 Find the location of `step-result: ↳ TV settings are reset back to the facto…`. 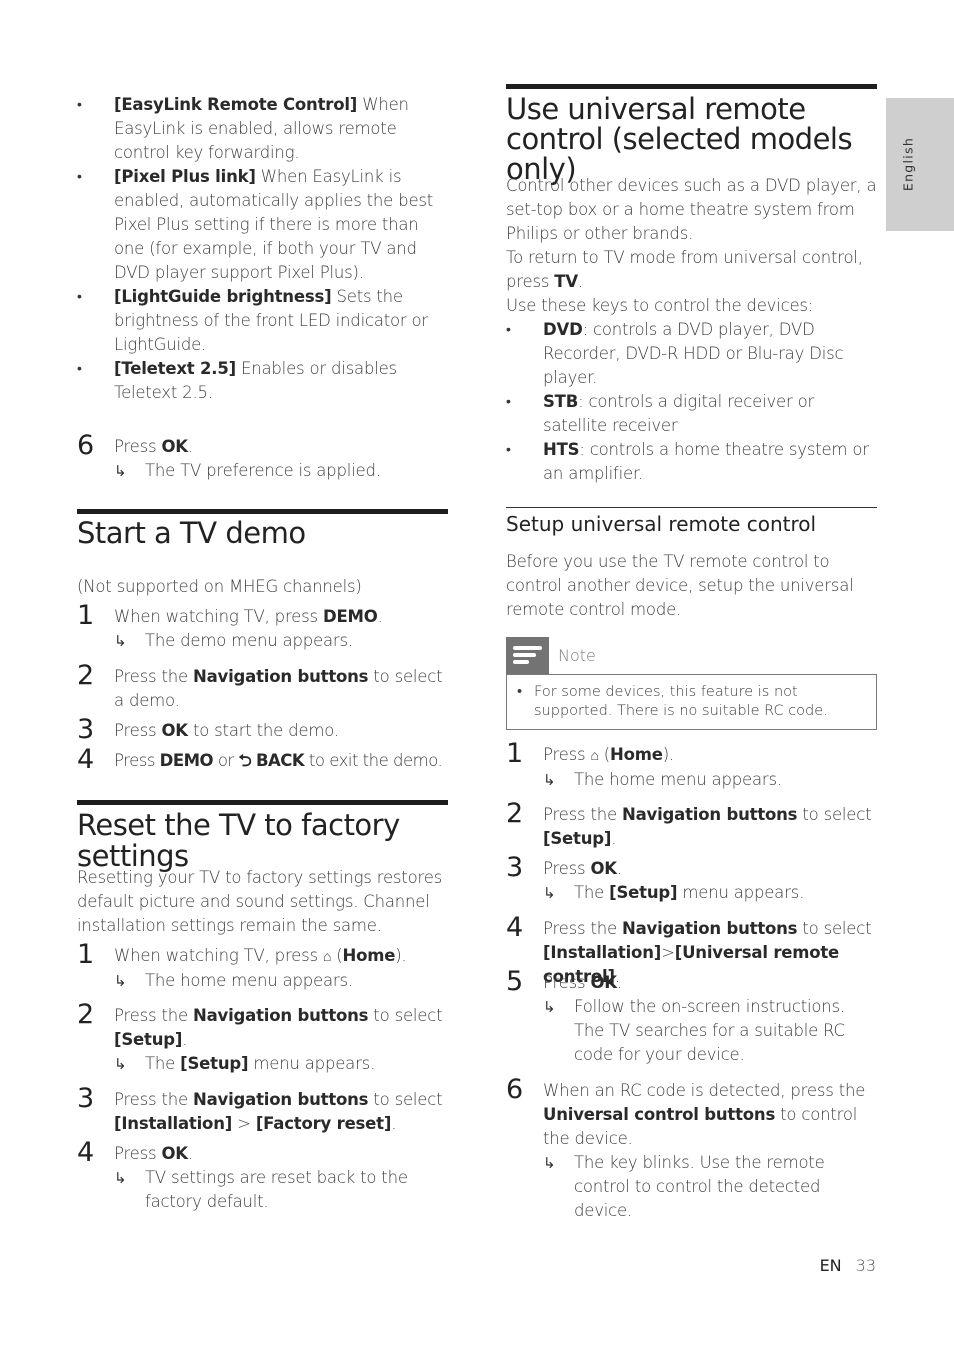

step-result: ↳ TV settings are reset back to the facto… is located at coordinates (281, 1190).